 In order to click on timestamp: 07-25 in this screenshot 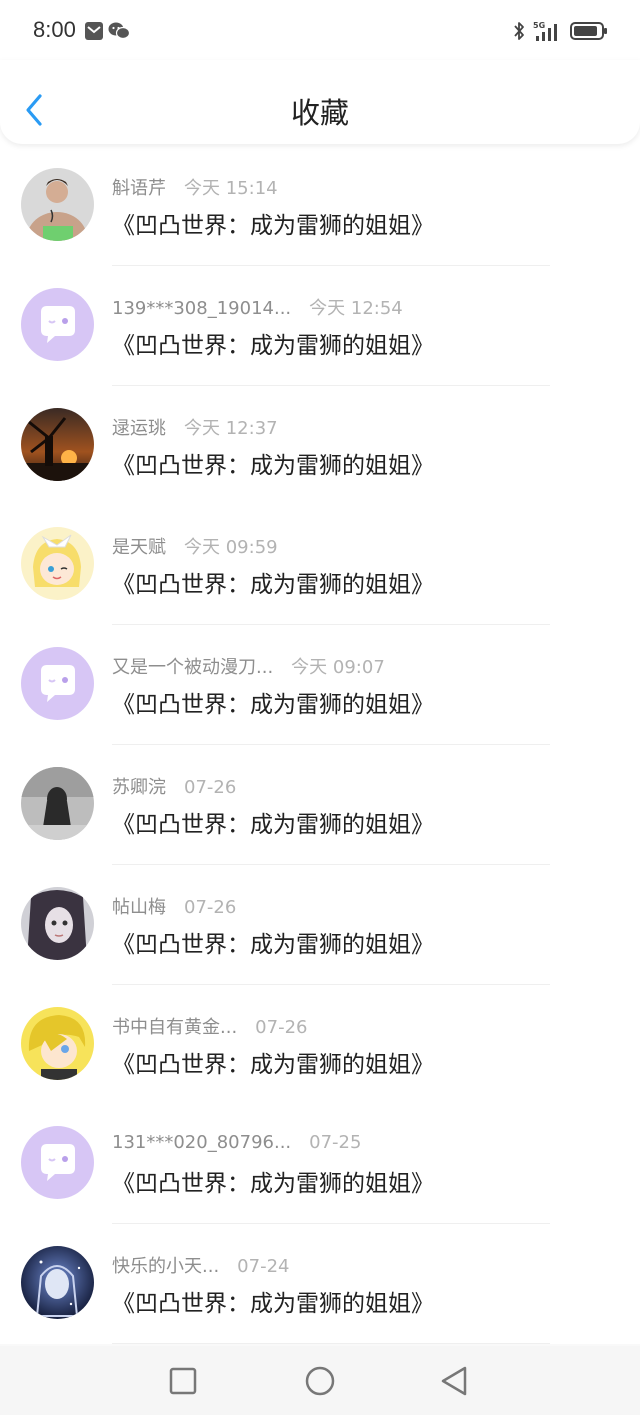, I will do `click(335, 1143)`.